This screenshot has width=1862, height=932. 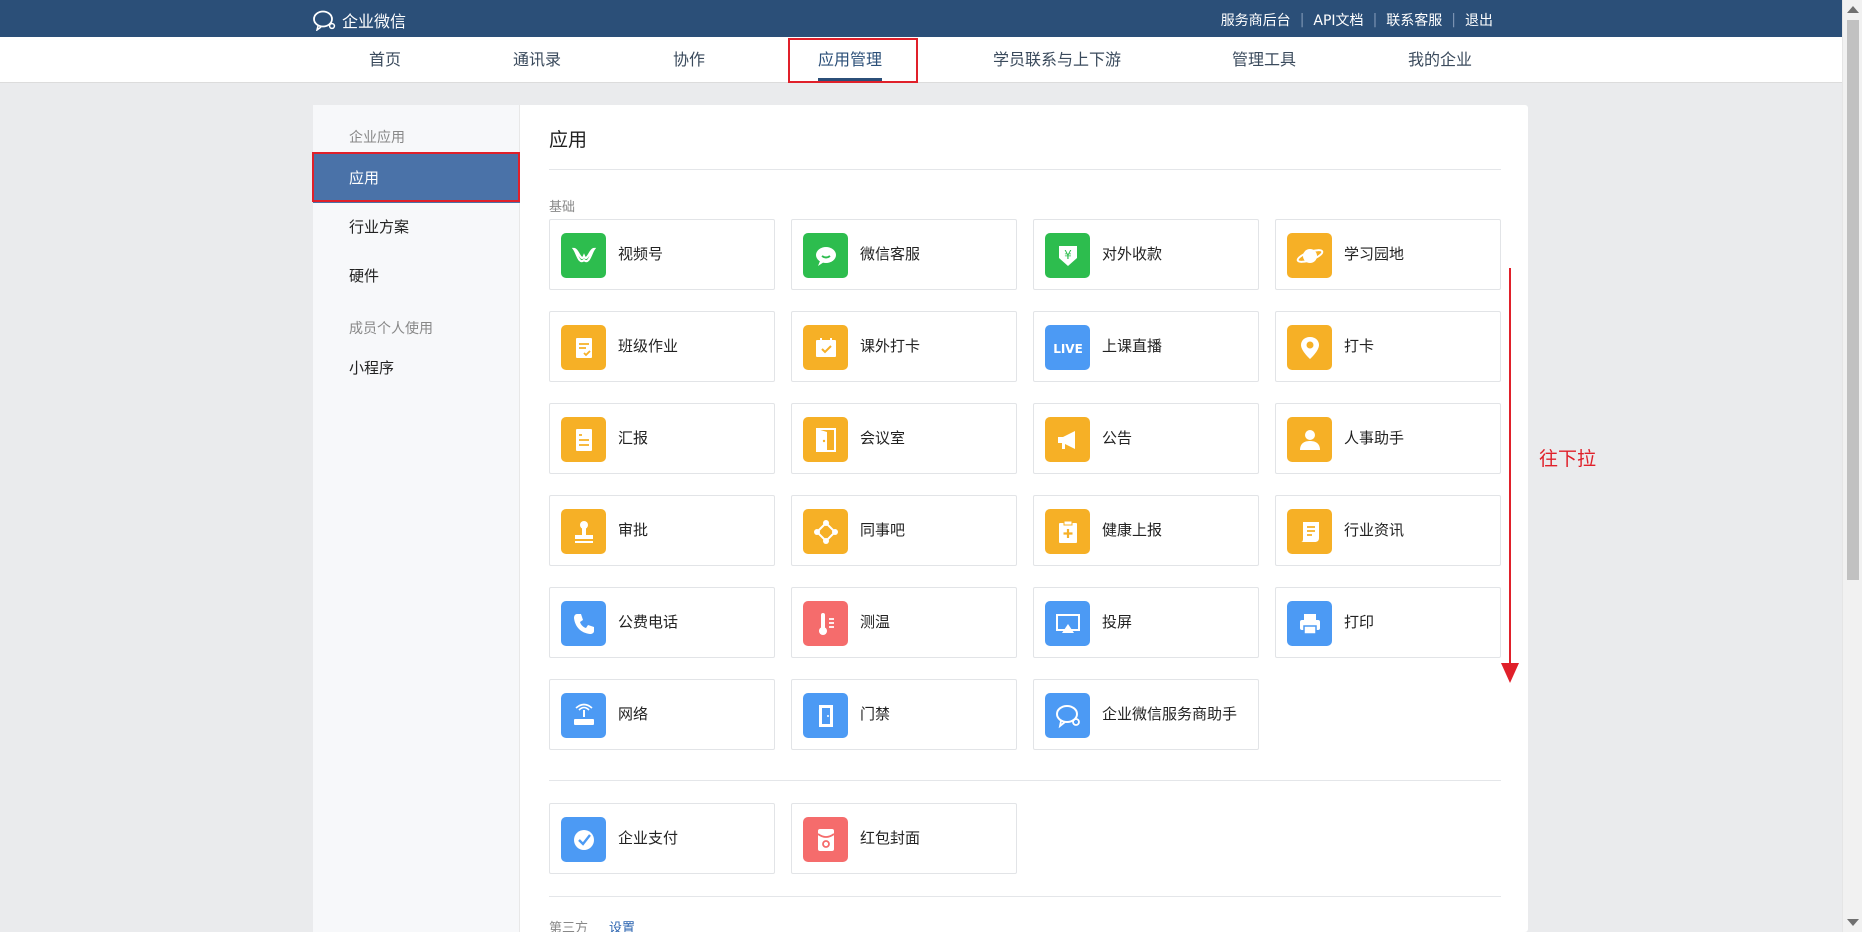 I want to click on scroll-up-icon, so click(x=1853, y=9).